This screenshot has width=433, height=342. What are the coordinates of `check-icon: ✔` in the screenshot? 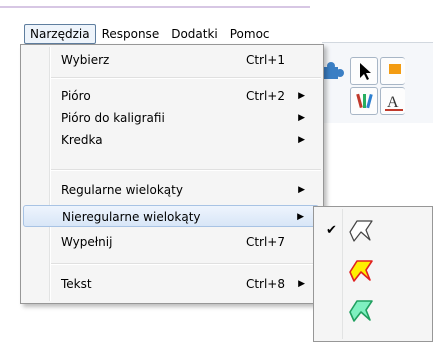 It's located at (331, 230).